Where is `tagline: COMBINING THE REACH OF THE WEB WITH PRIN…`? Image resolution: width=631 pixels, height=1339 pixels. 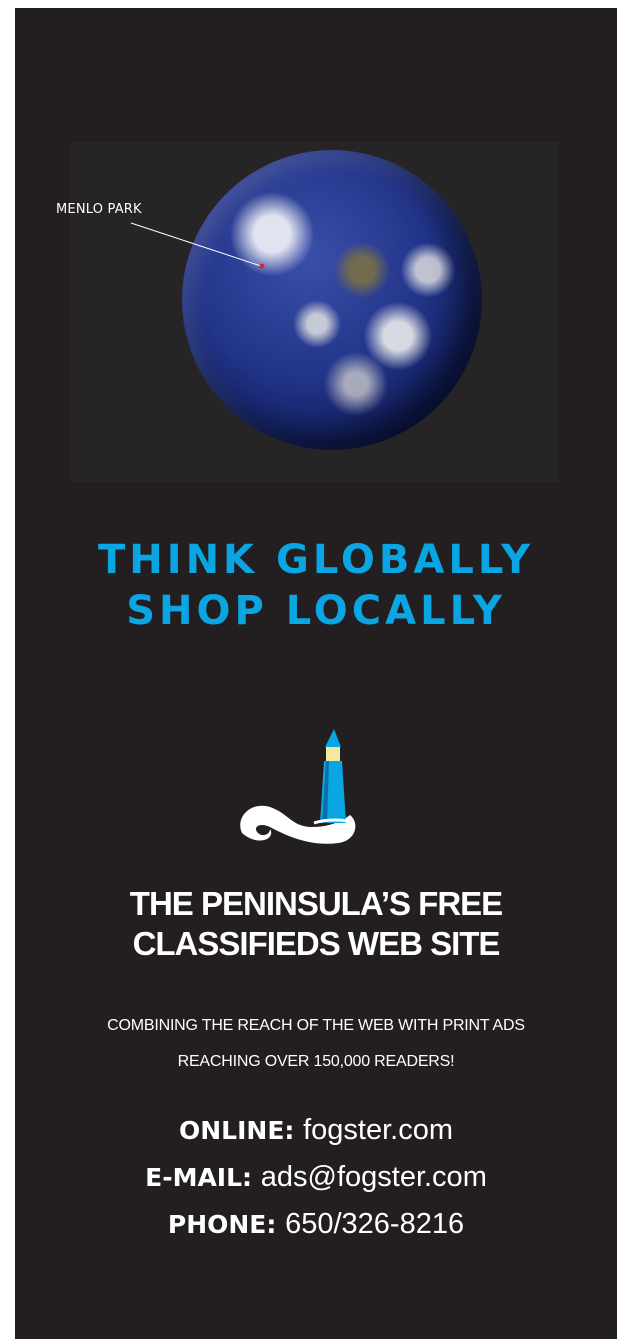 tagline: COMBINING THE REACH OF THE WEB WITH PRIN… is located at coordinates (316, 1044).